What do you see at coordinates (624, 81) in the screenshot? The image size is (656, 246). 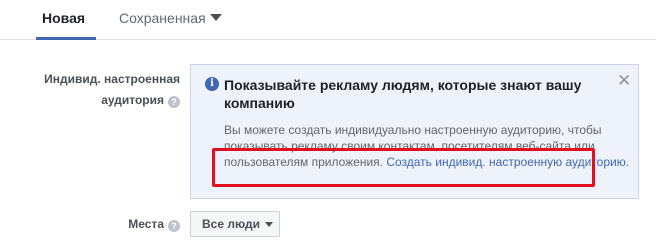 I see `close-icon: ✕` at bounding box center [624, 81].